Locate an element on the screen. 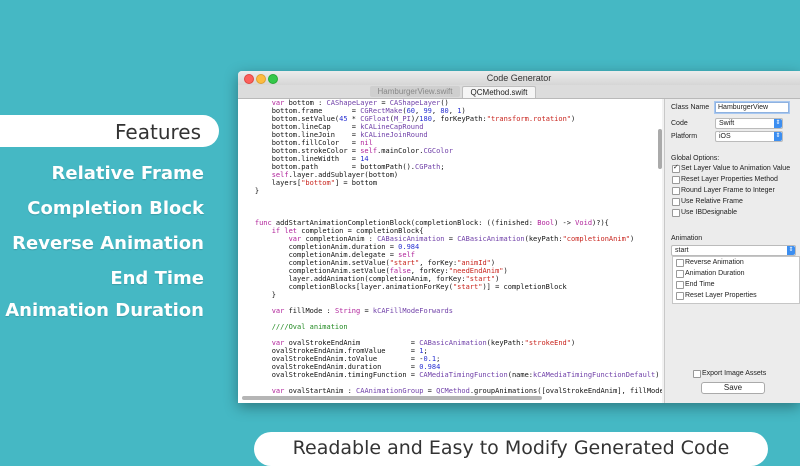 This screenshot has width=800, height=466. animation-duration-label: Animation Duration is located at coordinates (715, 273).